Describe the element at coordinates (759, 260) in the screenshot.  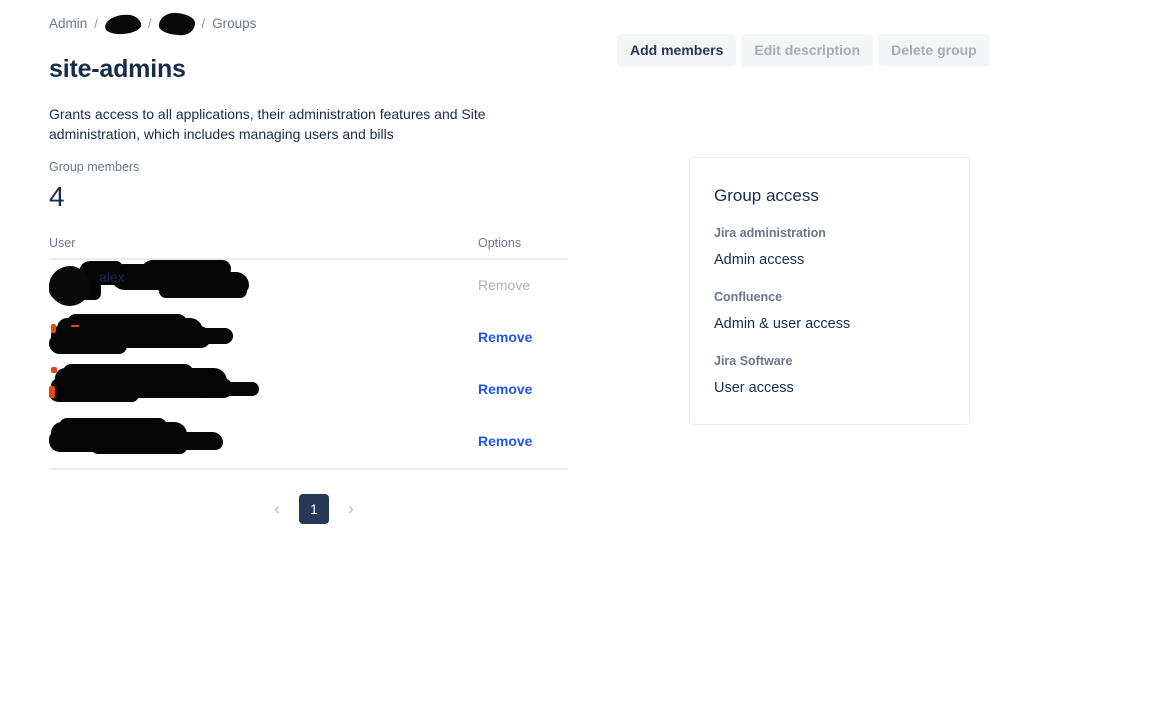
I see `access-level-value: Admin access` at that location.